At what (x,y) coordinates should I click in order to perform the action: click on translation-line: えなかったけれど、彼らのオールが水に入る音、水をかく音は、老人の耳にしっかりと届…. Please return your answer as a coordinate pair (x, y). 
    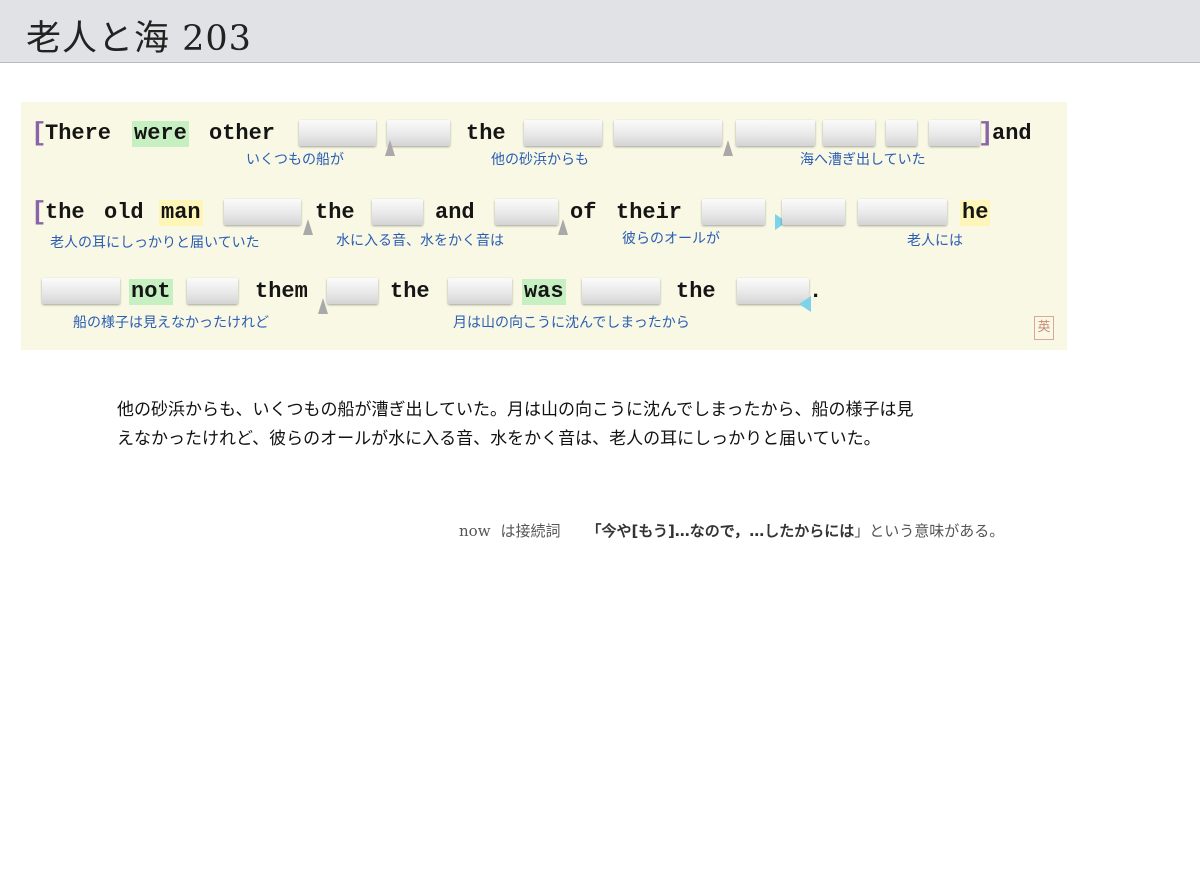
    Looking at the image, I should click on (499, 439).